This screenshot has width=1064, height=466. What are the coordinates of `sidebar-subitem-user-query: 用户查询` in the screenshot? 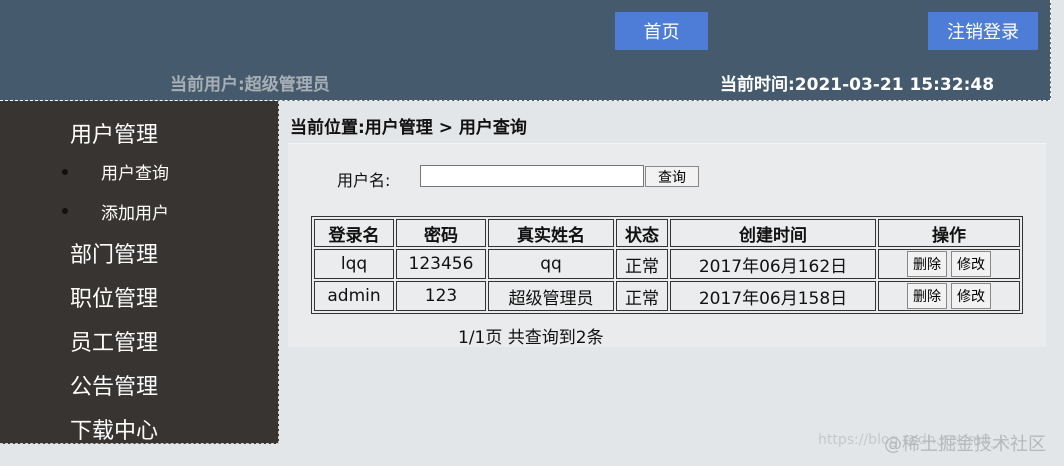 It's located at (135, 171).